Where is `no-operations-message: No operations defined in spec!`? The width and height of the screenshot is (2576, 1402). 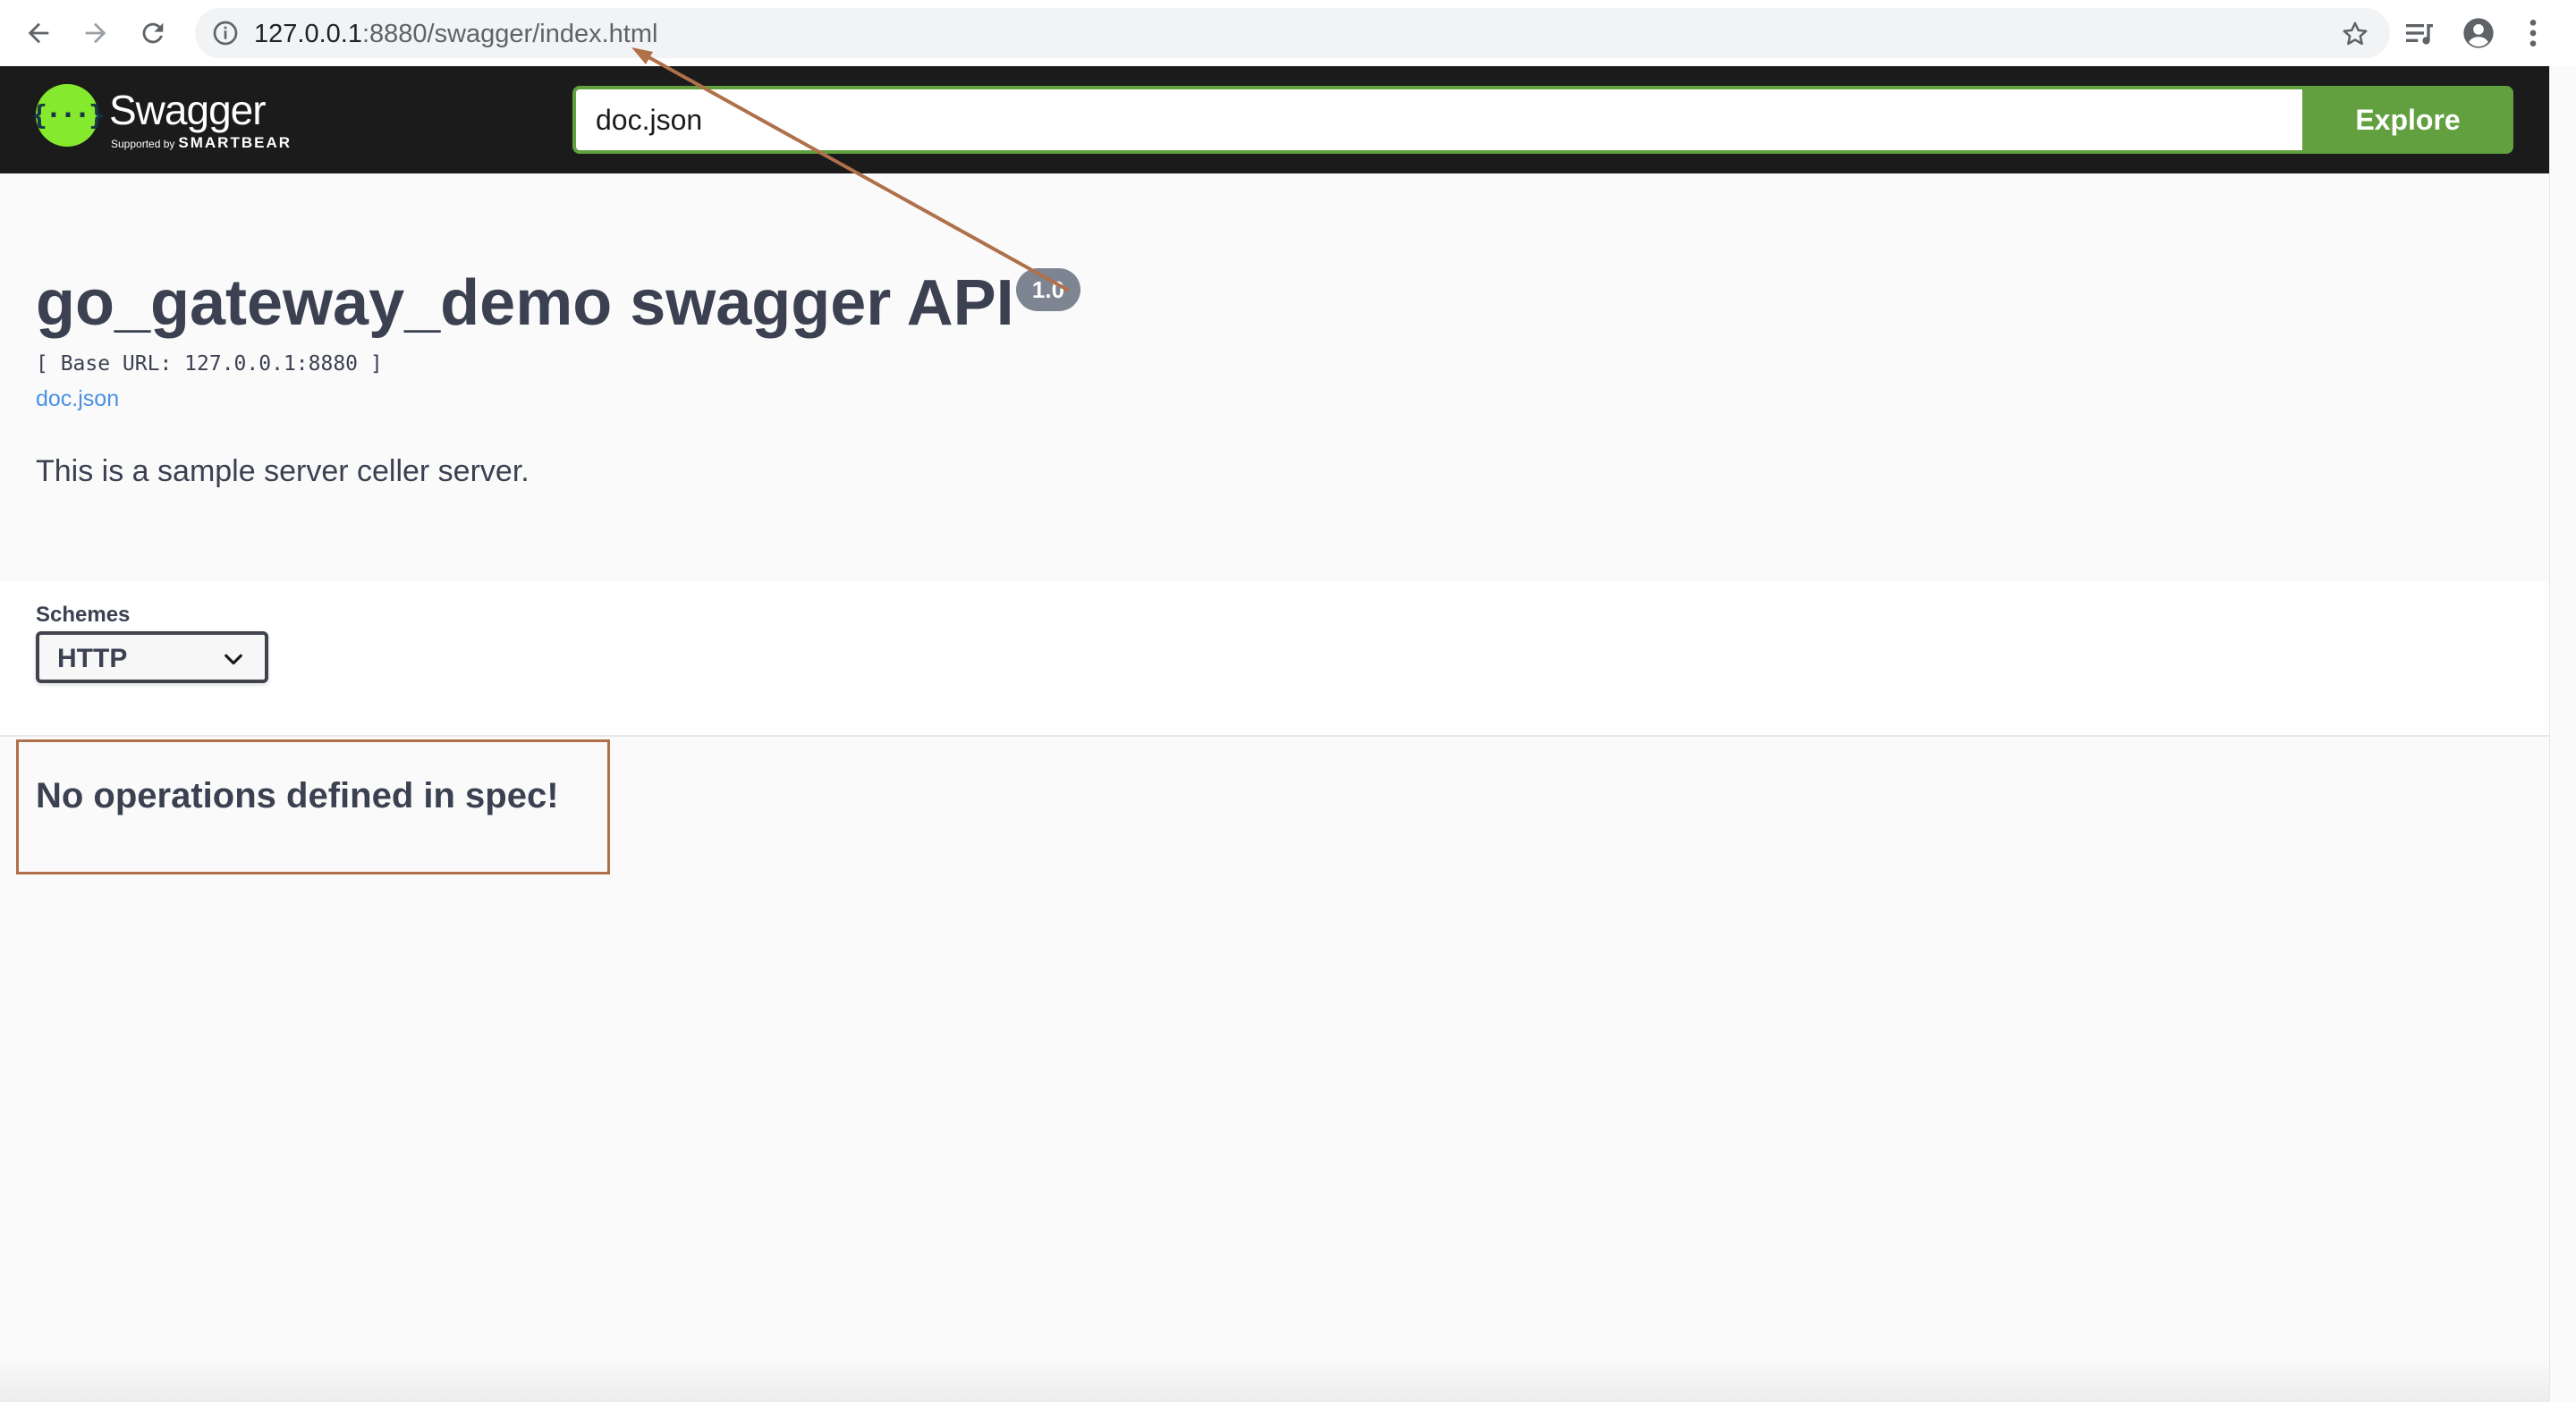 no-operations-message: No operations defined in spec! is located at coordinates (297, 795).